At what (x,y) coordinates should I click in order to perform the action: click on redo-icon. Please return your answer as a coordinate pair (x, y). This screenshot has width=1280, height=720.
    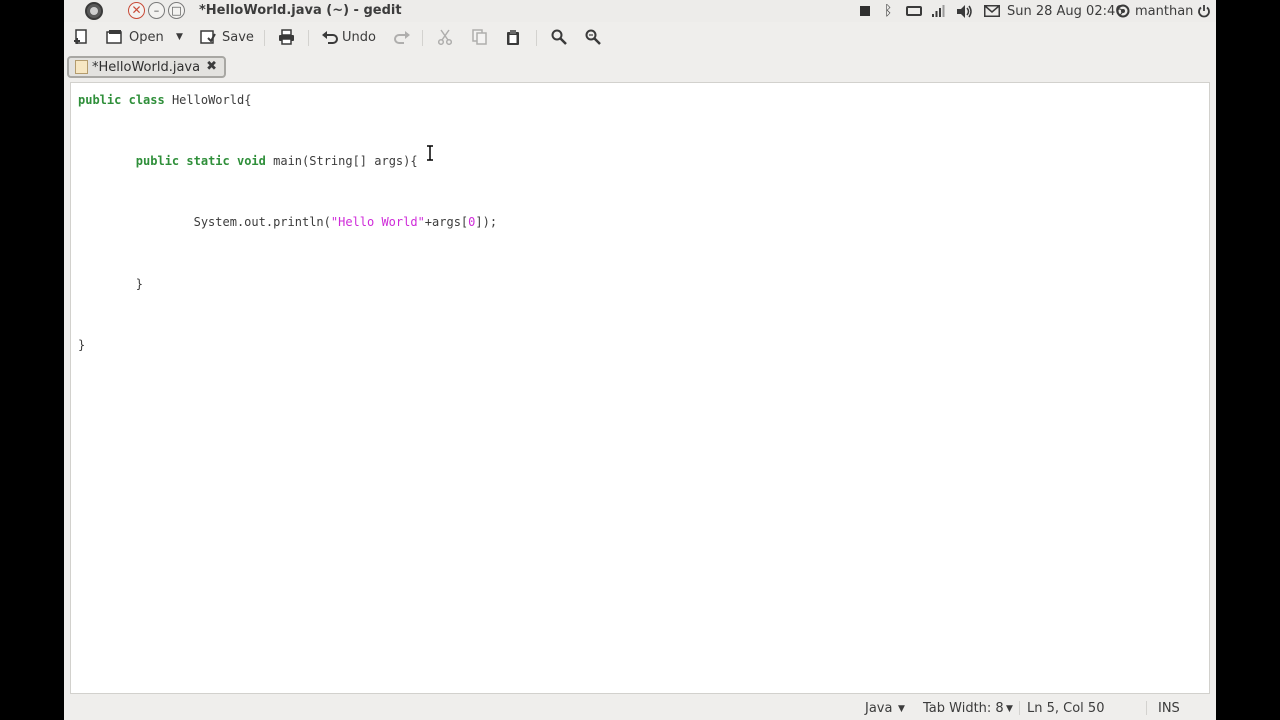
    Looking at the image, I should click on (402, 37).